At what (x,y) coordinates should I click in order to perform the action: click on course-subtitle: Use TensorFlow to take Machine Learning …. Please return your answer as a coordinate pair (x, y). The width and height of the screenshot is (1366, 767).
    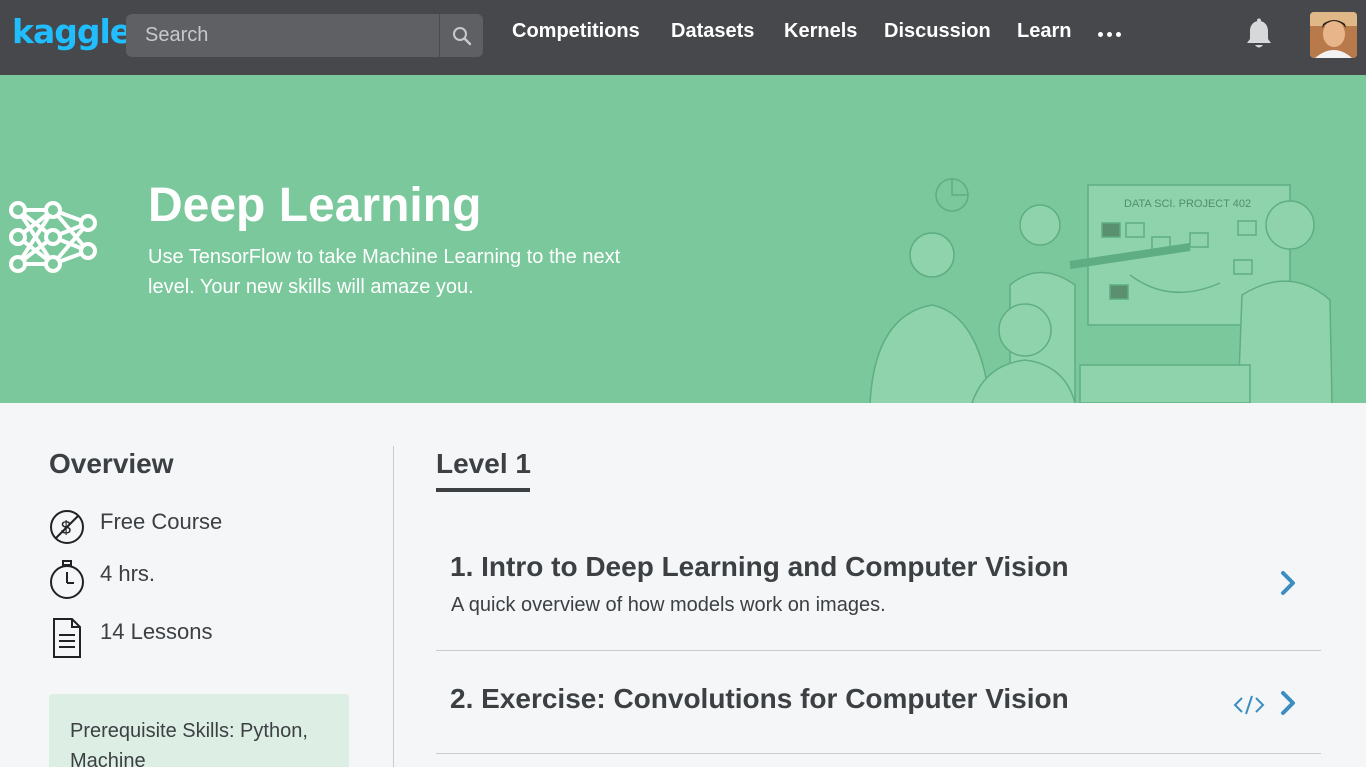
    Looking at the image, I should click on (384, 272).